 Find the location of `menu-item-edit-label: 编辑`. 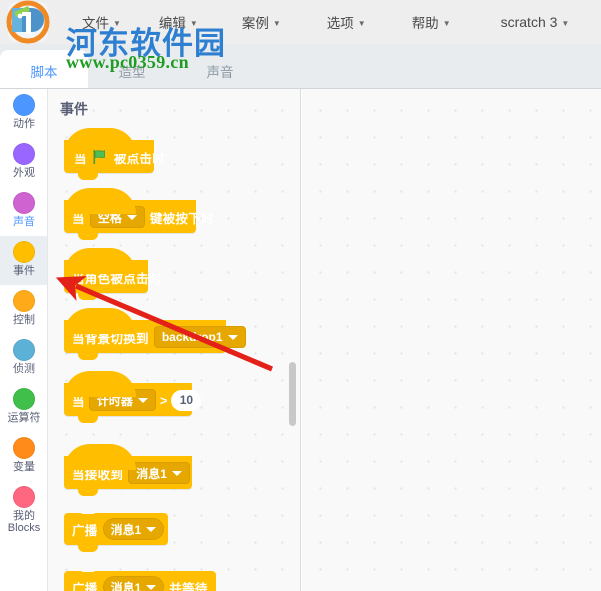

menu-item-edit-label: 编辑 is located at coordinates (172, 23).